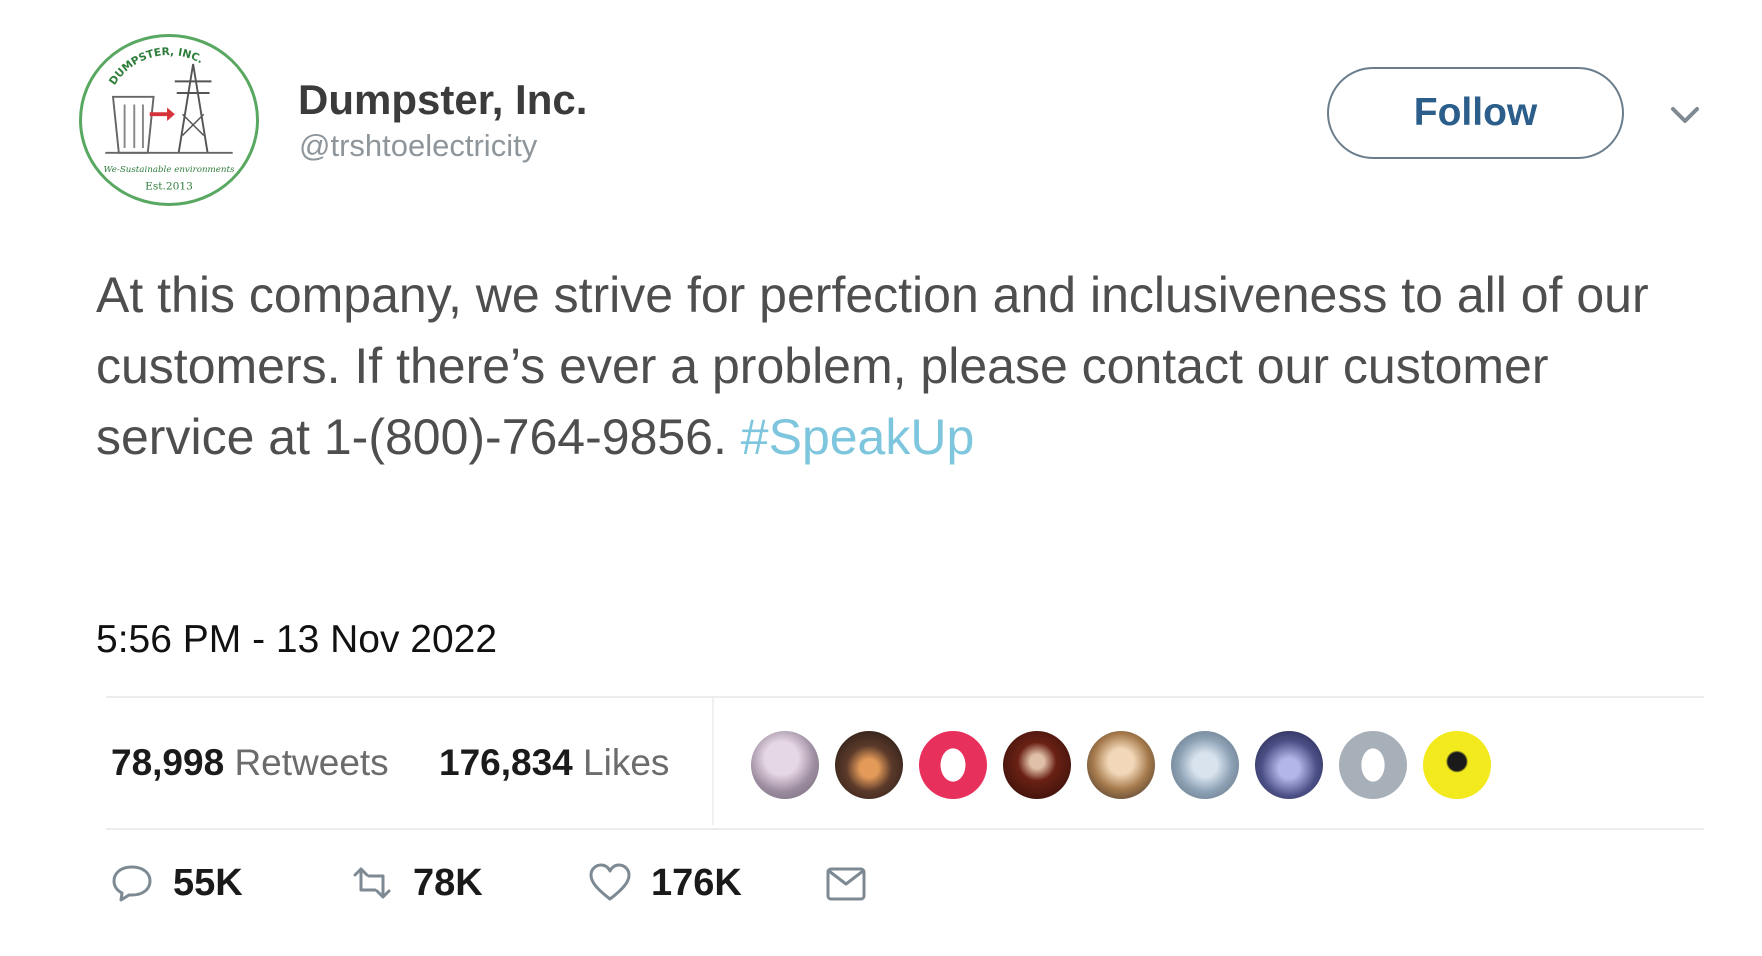 The image size is (1762, 956). Describe the element at coordinates (372, 883) in the screenshot. I see `retweet-icon` at that location.